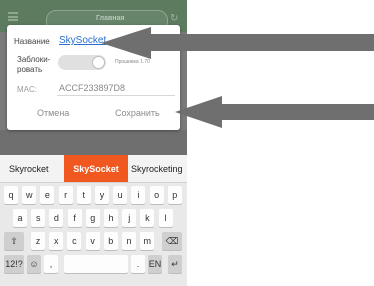 Image resolution: width=374 pixels, height=286 pixels. Describe the element at coordinates (237, 43) in the screenshot. I see `arrow-to-name-icon` at that location.